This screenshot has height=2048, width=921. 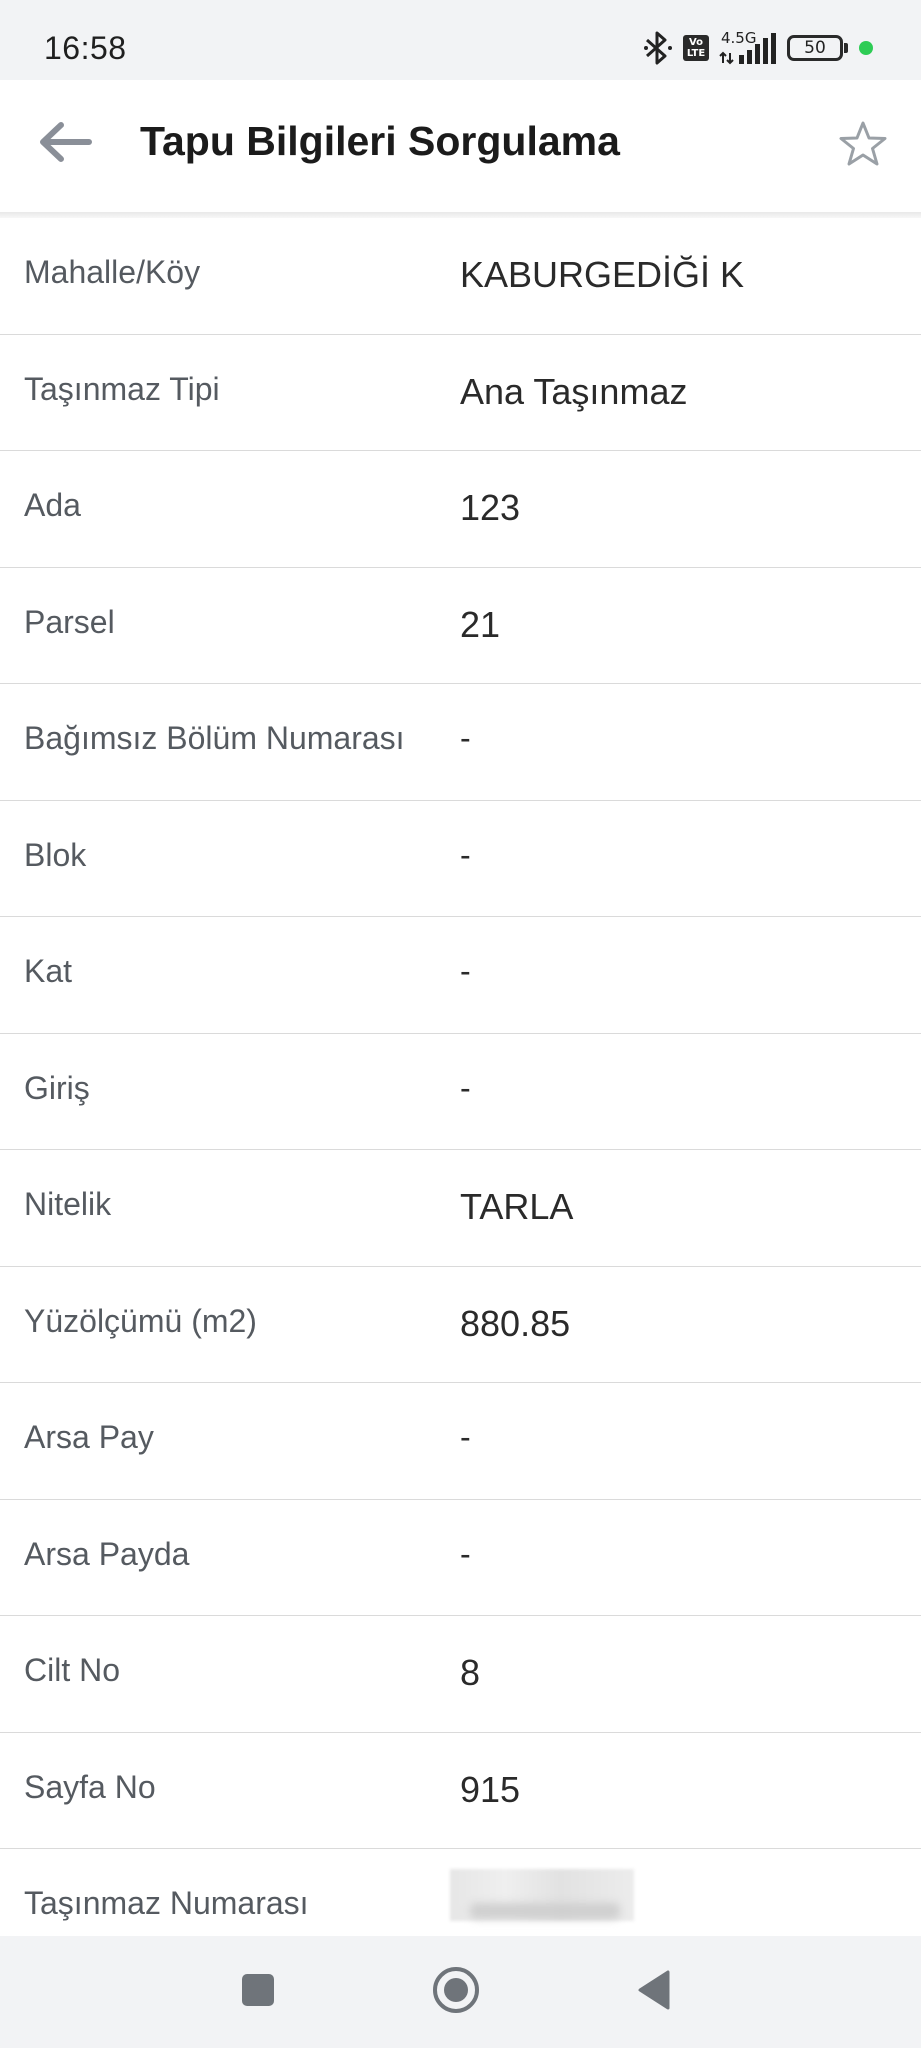 I want to click on arrow-left-icon, so click(x=65, y=144).